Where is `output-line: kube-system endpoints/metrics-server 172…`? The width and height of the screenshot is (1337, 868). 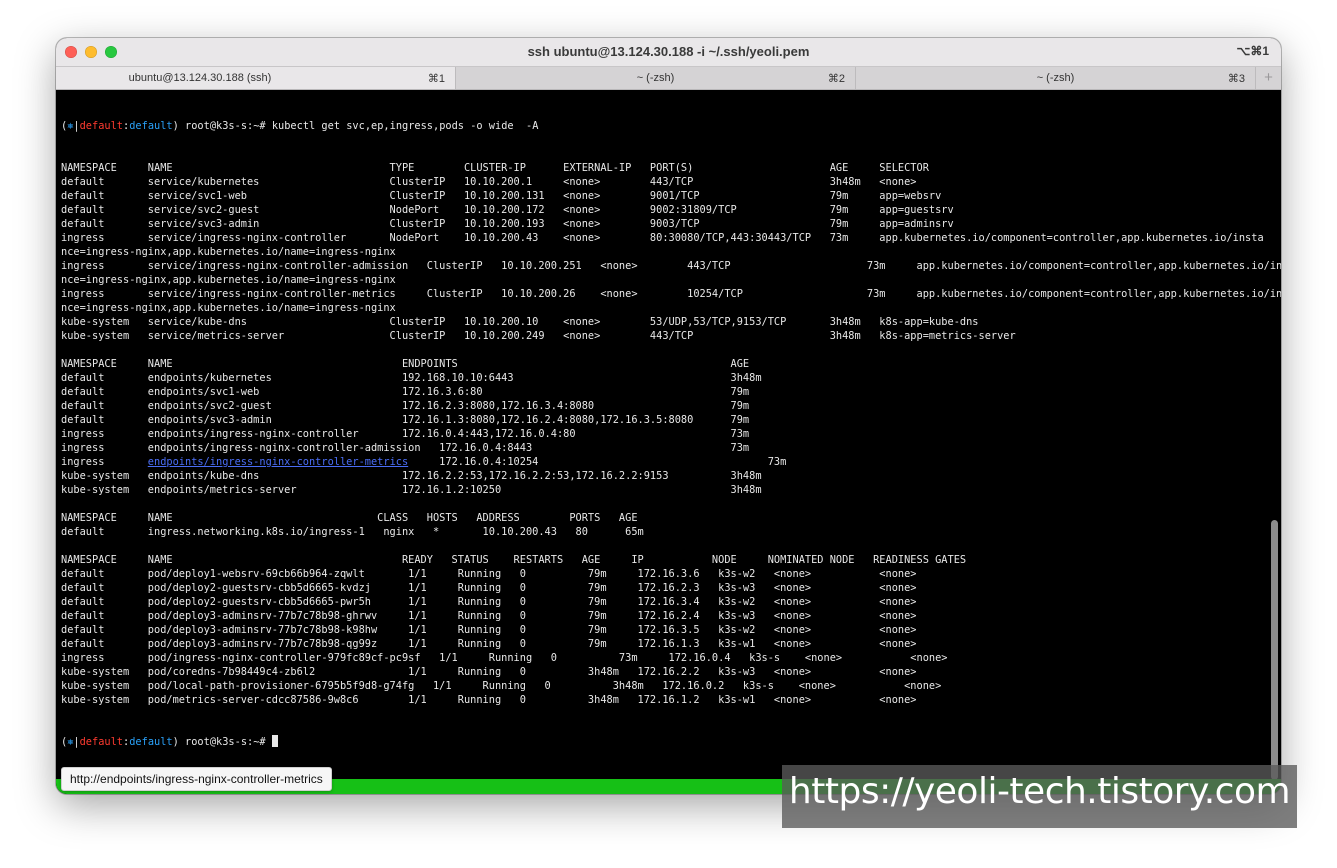
output-line: kube-system endpoints/metrics-server 172… is located at coordinates (411, 490).